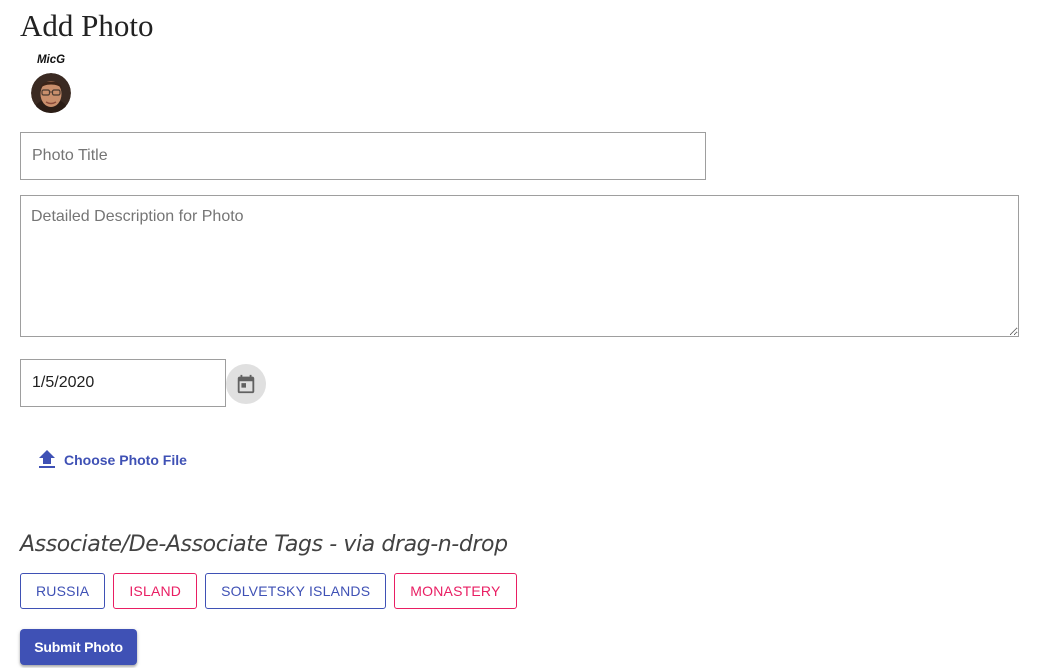 The width and height of the screenshot is (1041, 668). I want to click on tag-island: ISLAND, so click(155, 591).